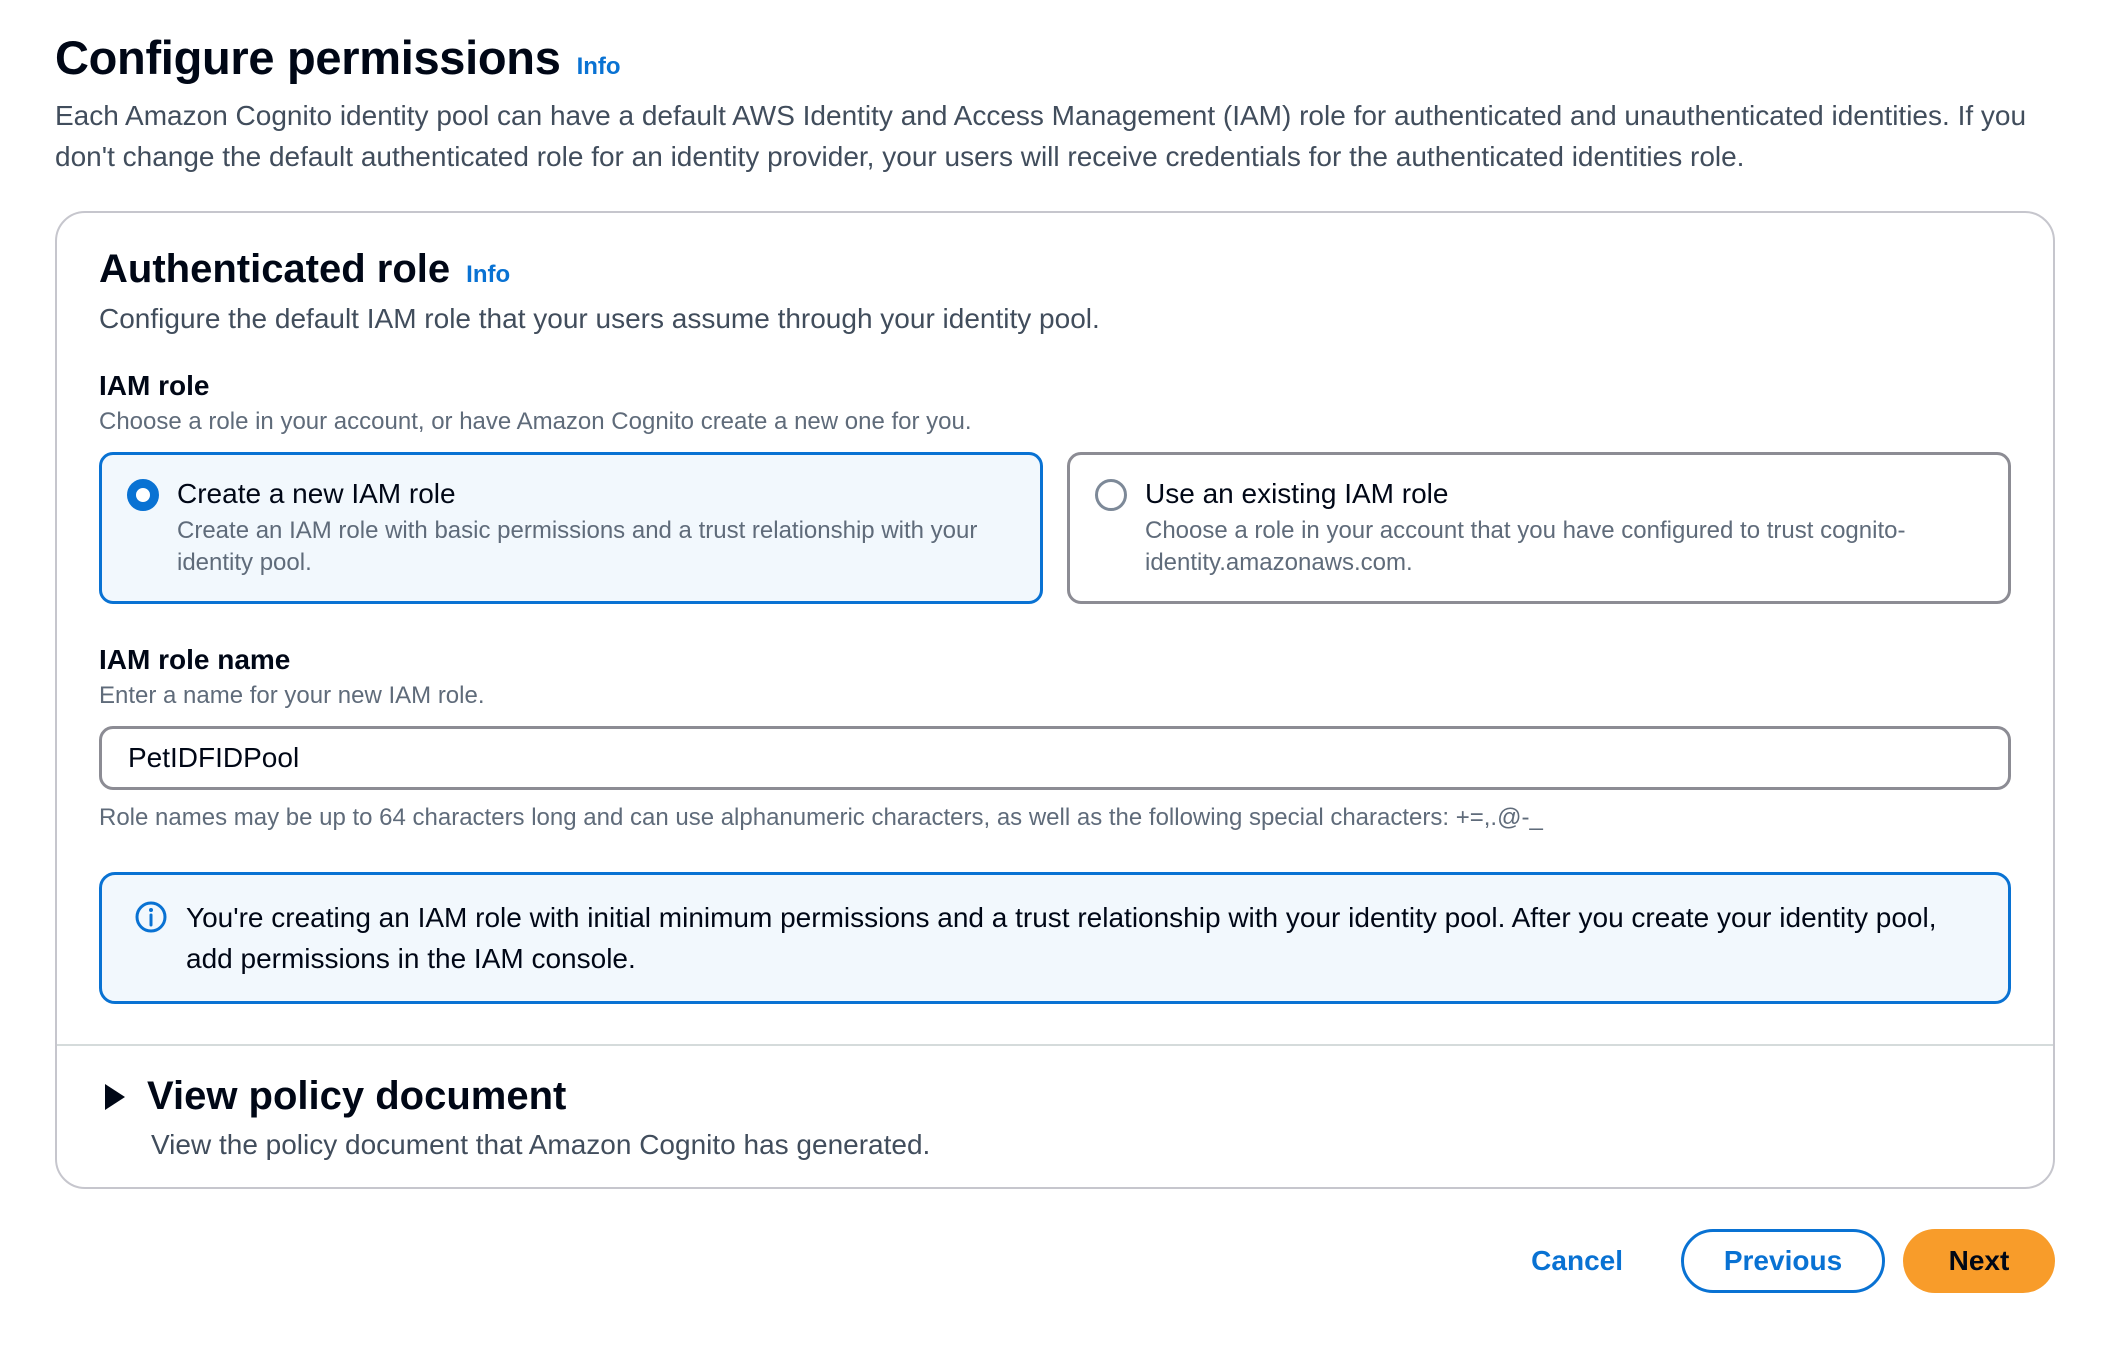  I want to click on section-title: Authenticated role, so click(275, 269).